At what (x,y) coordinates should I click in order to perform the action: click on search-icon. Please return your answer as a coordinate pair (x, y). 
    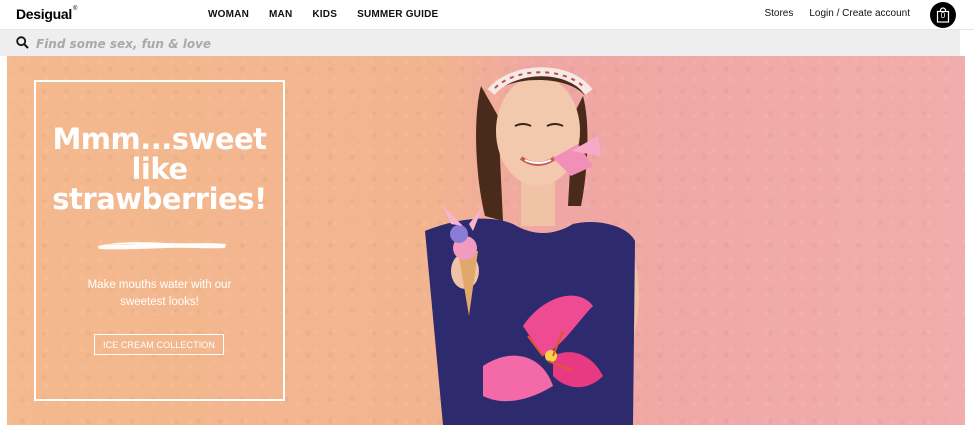
    Looking at the image, I should click on (22, 42).